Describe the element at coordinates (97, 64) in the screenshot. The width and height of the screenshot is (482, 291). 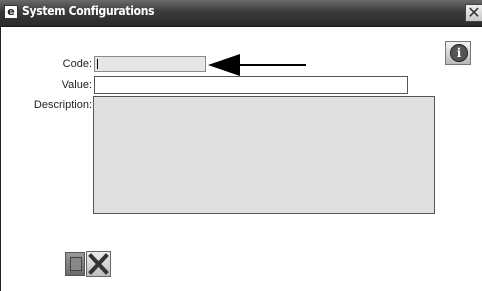
I see `text-caret` at that location.